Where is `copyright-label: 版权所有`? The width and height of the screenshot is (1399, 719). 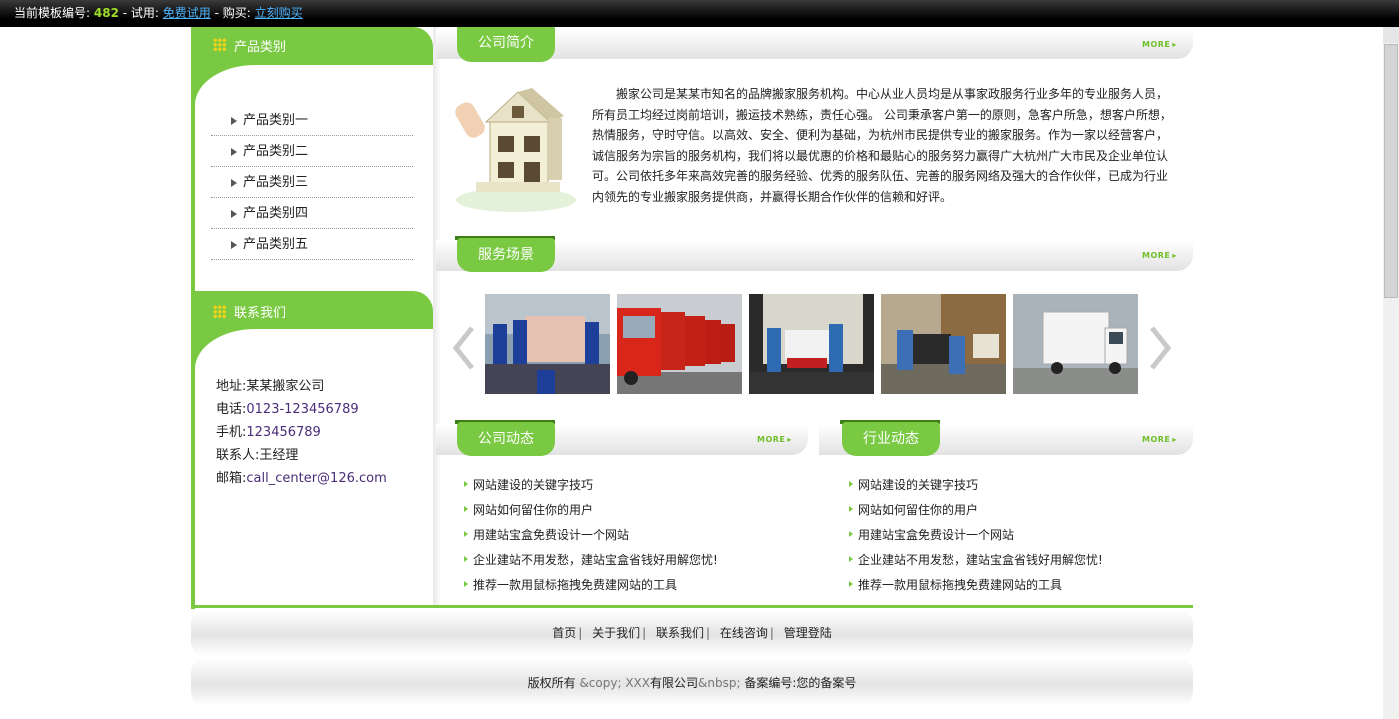 copyright-label: 版权所有 is located at coordinates (553, 683).